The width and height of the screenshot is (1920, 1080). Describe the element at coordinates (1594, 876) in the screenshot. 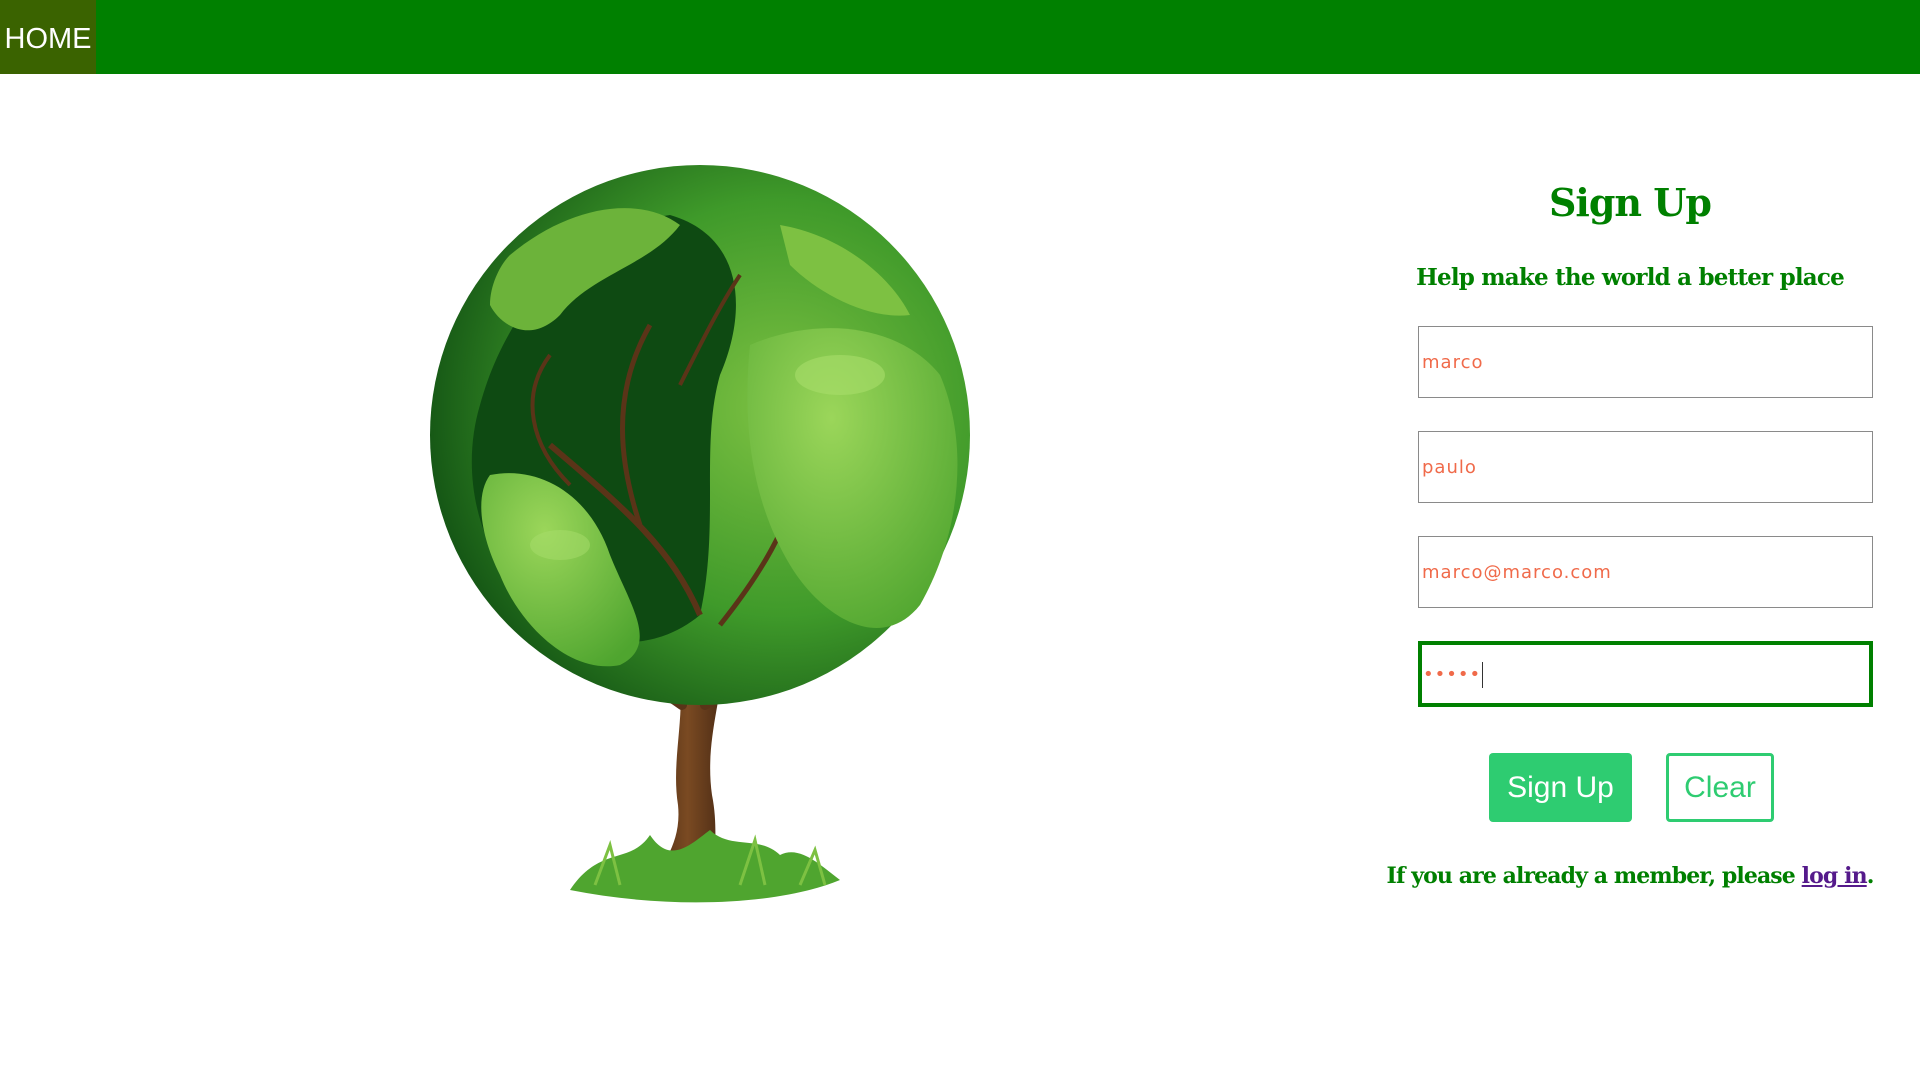

I see `login-prompt-prefix: If you are already a member, please` at that location.